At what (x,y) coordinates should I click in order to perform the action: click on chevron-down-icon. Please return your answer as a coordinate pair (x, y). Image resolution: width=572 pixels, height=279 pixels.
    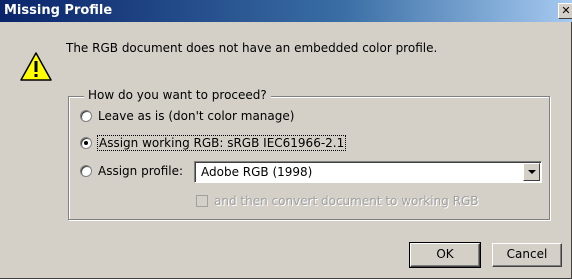
    Looking at the image, I should click on (531, 172).